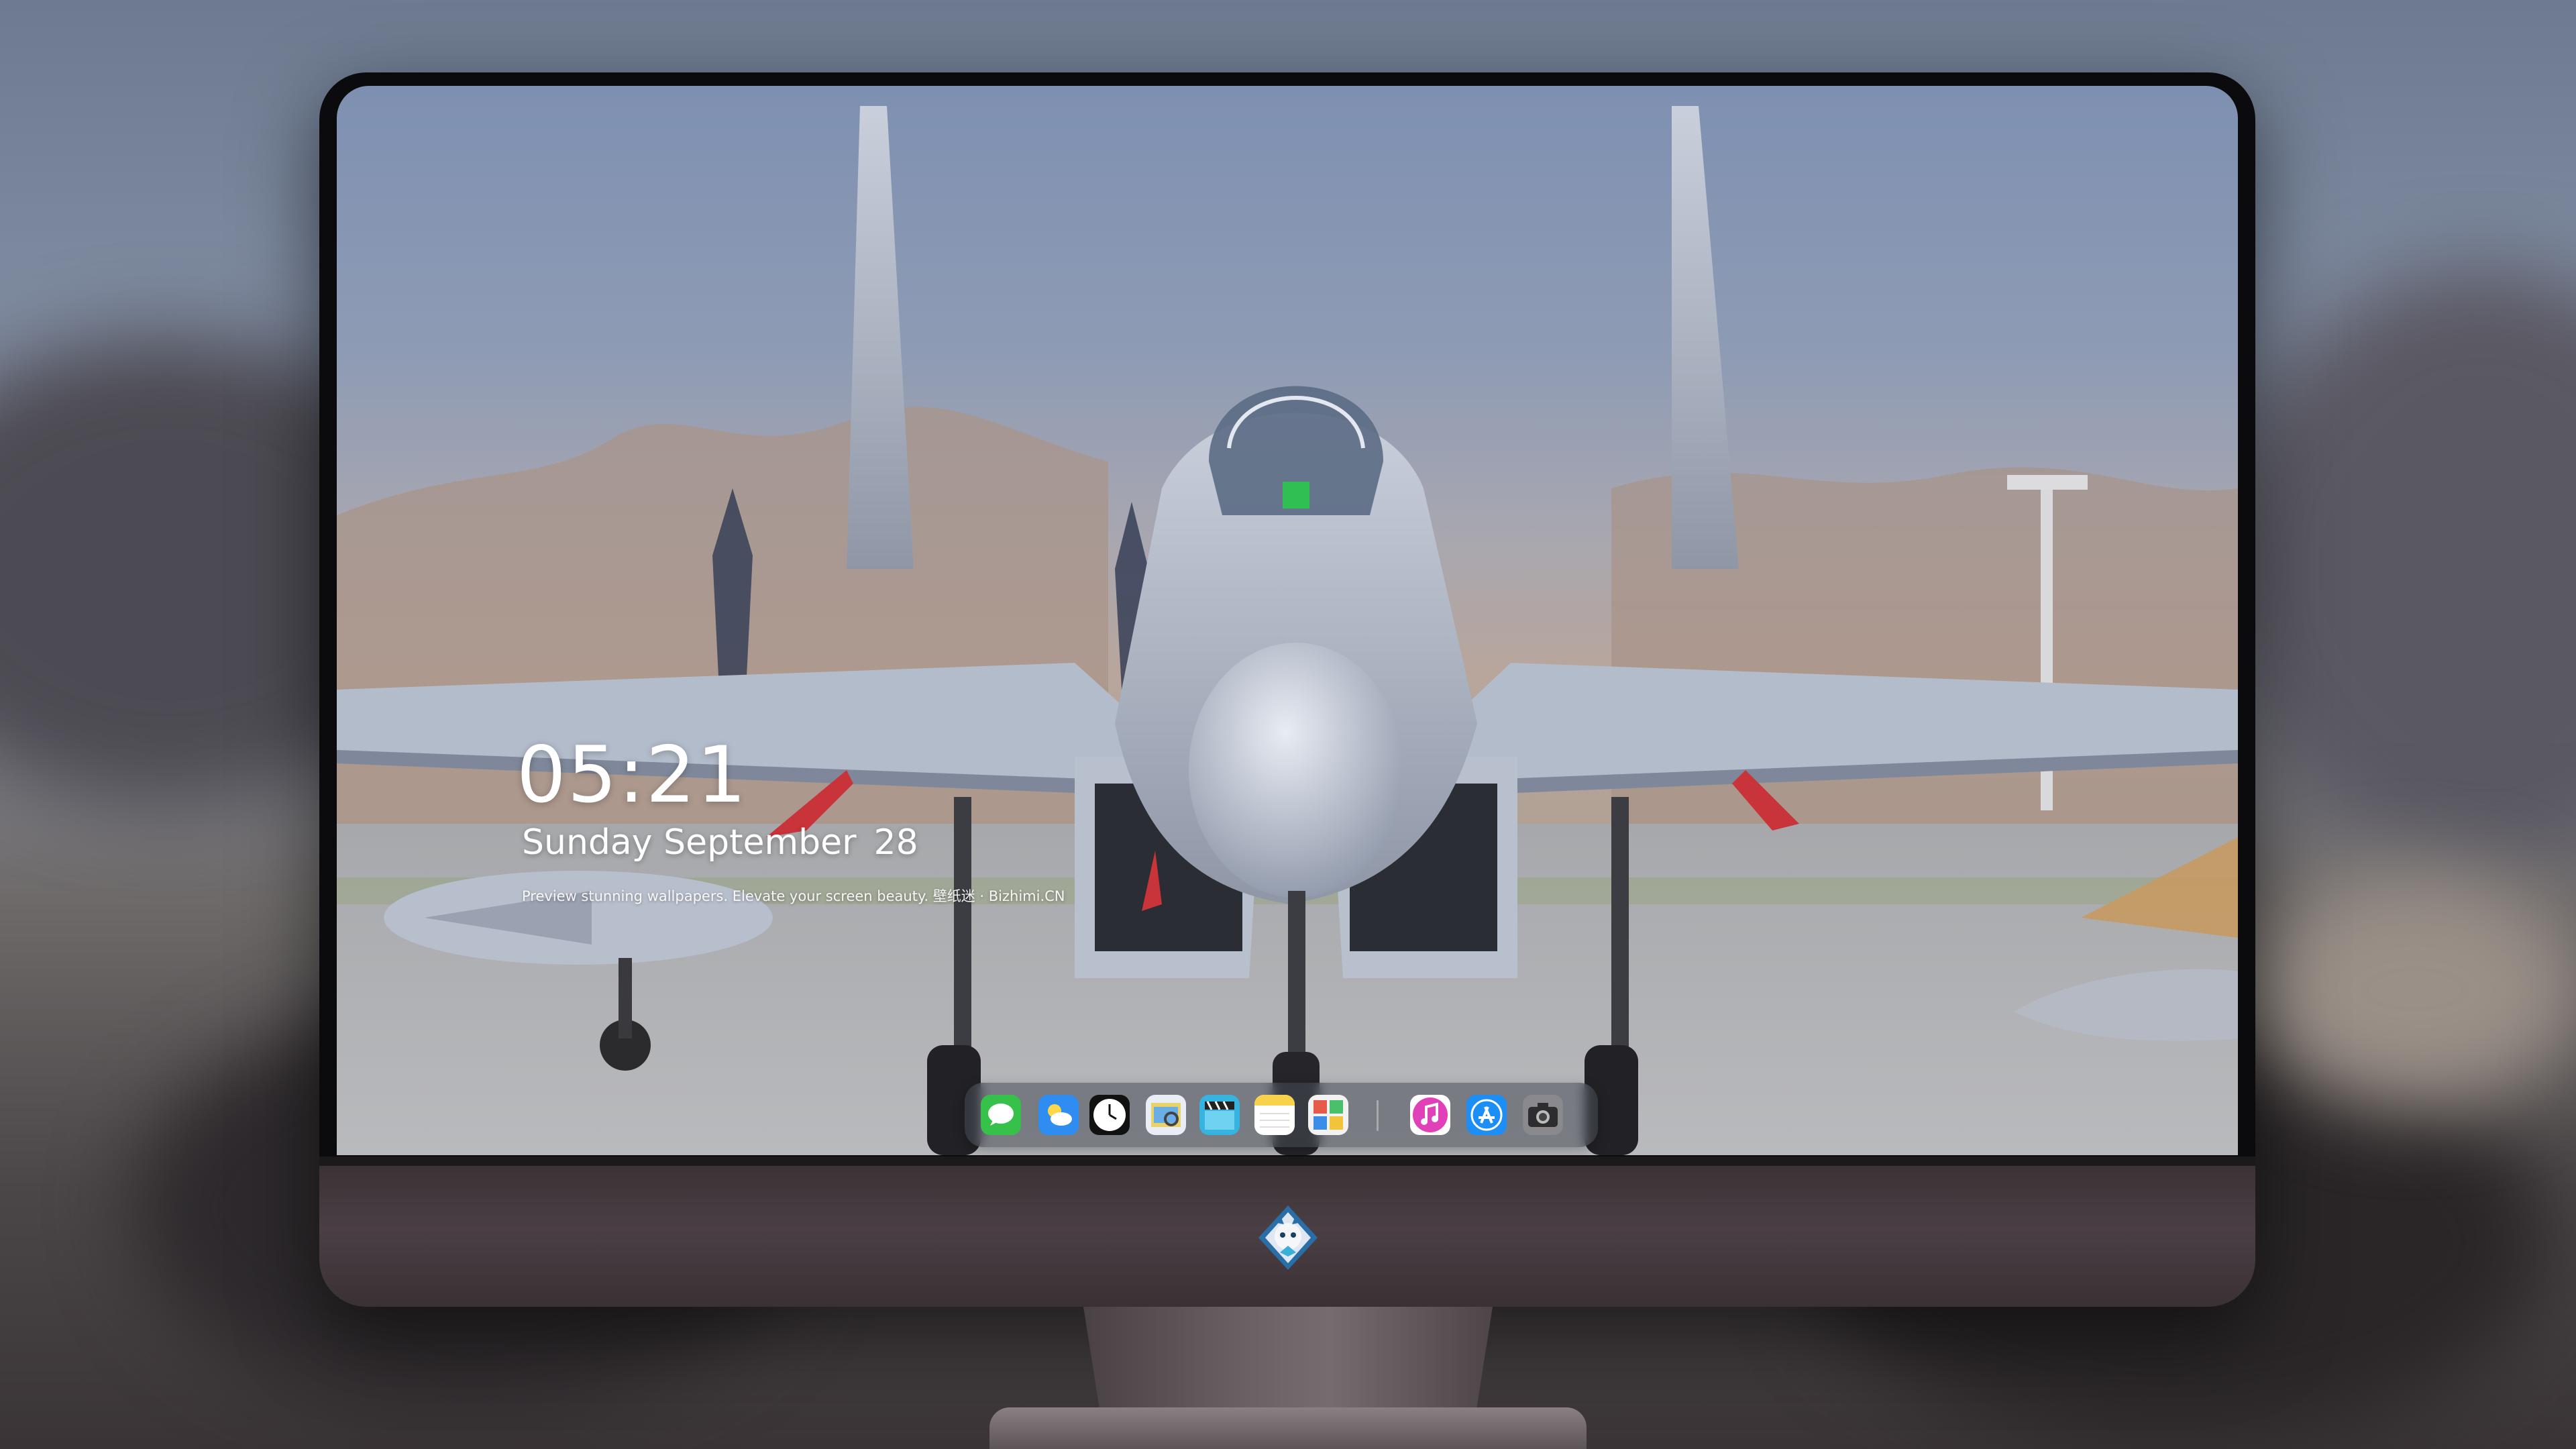 This screenshot has height=1449, width=2576. What do you see at coordinates (1219, 1115) in the screenshot?
I see `clips-icon` at bounding box center [1219, 1115].